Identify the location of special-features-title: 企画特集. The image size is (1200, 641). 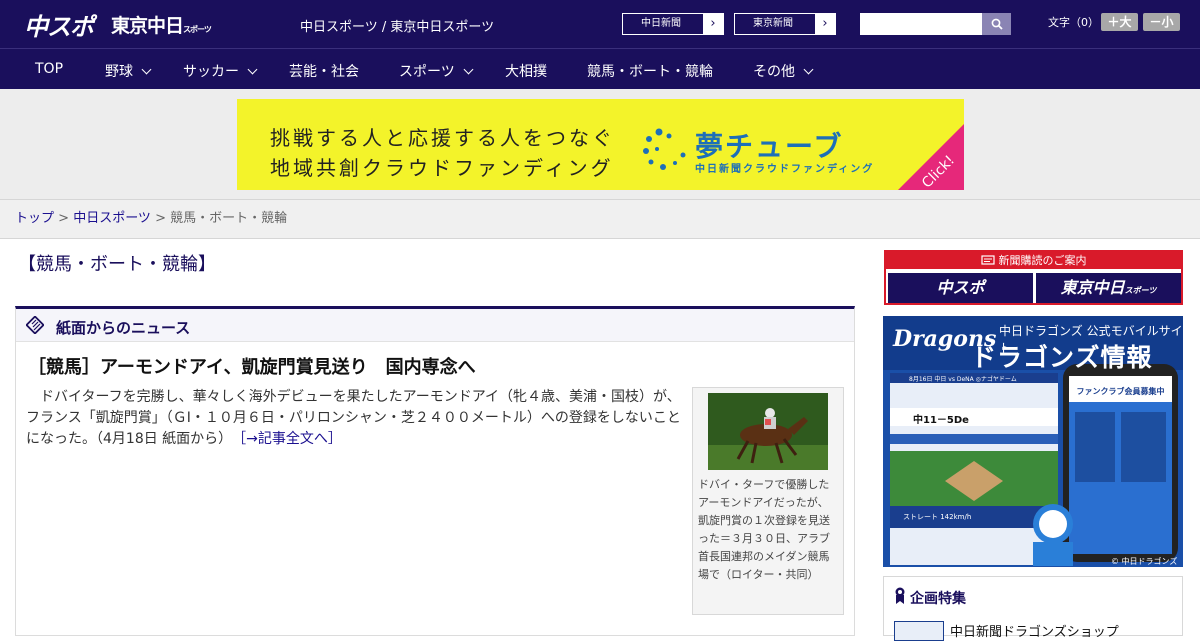
(938, 599).